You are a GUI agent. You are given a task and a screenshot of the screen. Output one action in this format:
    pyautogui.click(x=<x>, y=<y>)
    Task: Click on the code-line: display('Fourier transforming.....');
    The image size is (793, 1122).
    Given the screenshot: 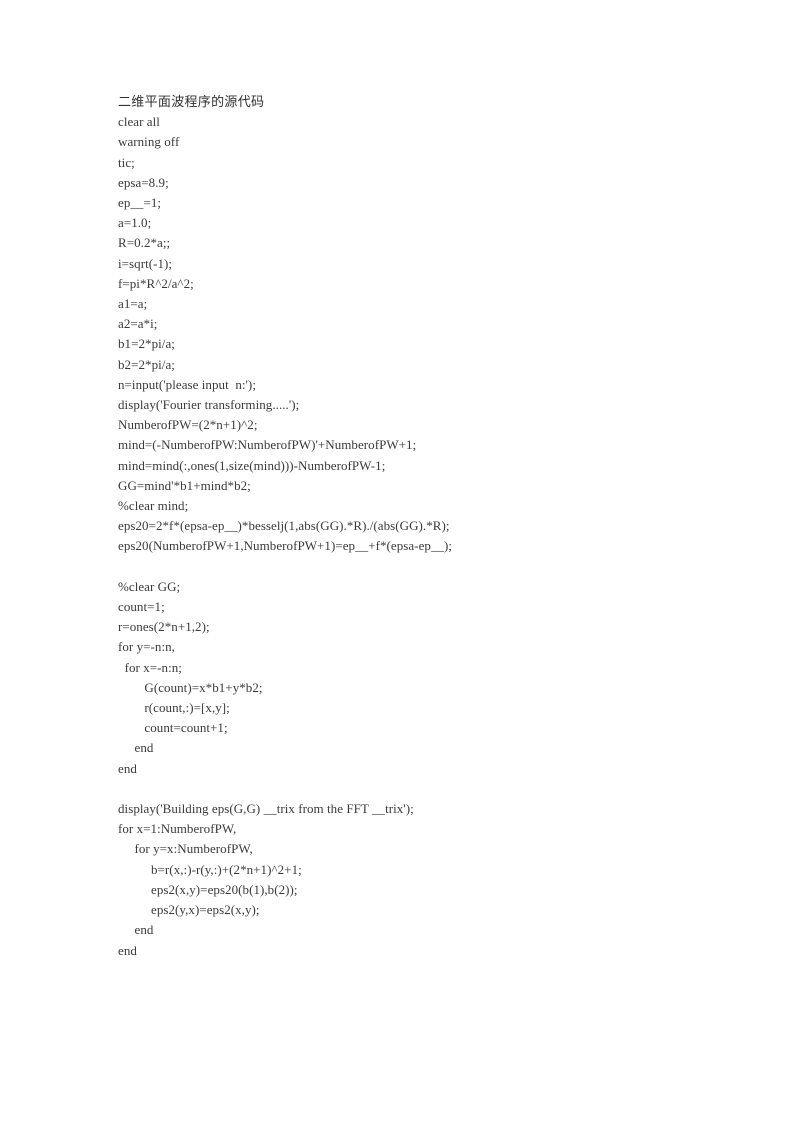 What is the action you would take?
    pyautogui.click(x=209, y=405)
    